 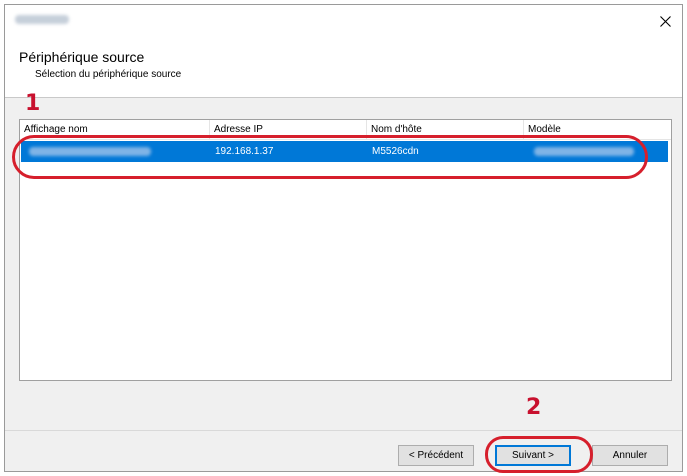 I want to click on column-header-ip-address: Adresse IP, so click(x=288, y=129).